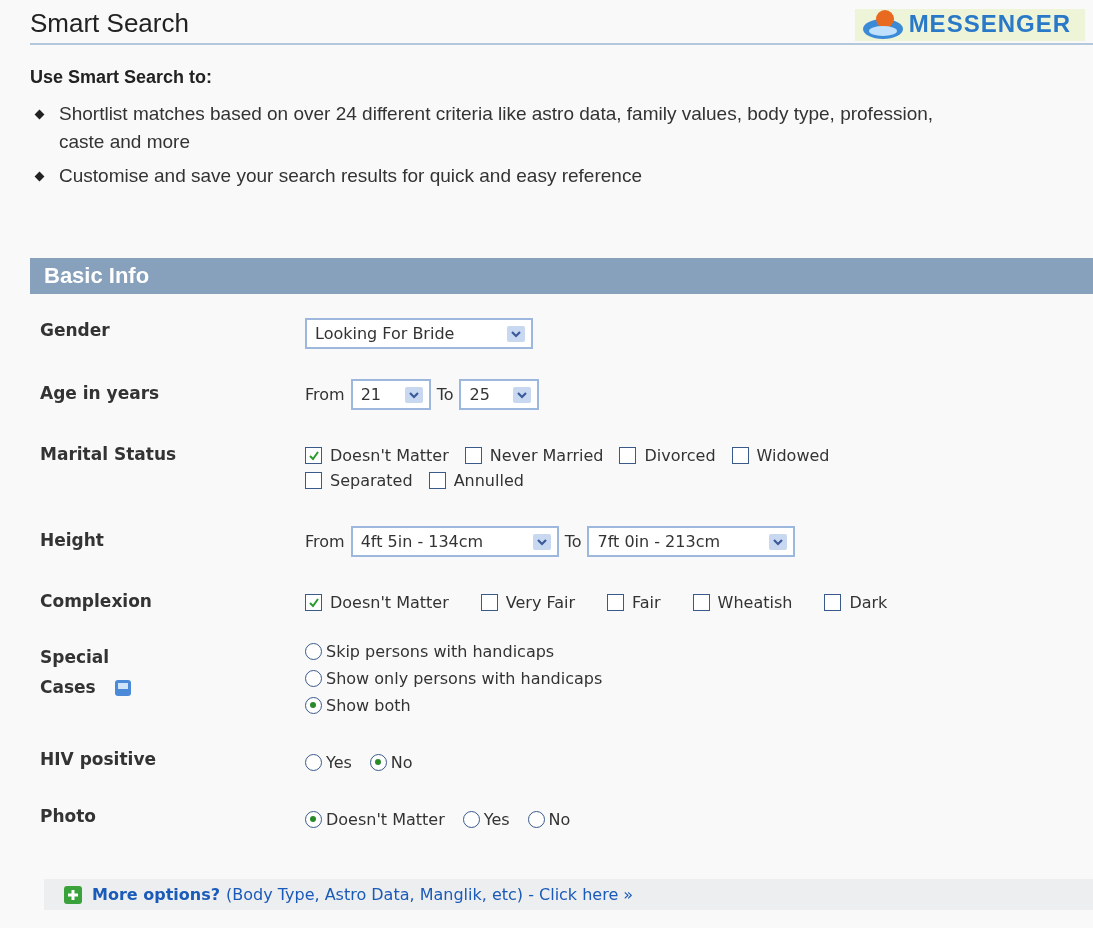 The width and height of the screenshot is (1093, 928). What do you see at coordinates (534, 455) in the screenshot?
I see `checkbox: Never Married` at bounding box center [534, 455].